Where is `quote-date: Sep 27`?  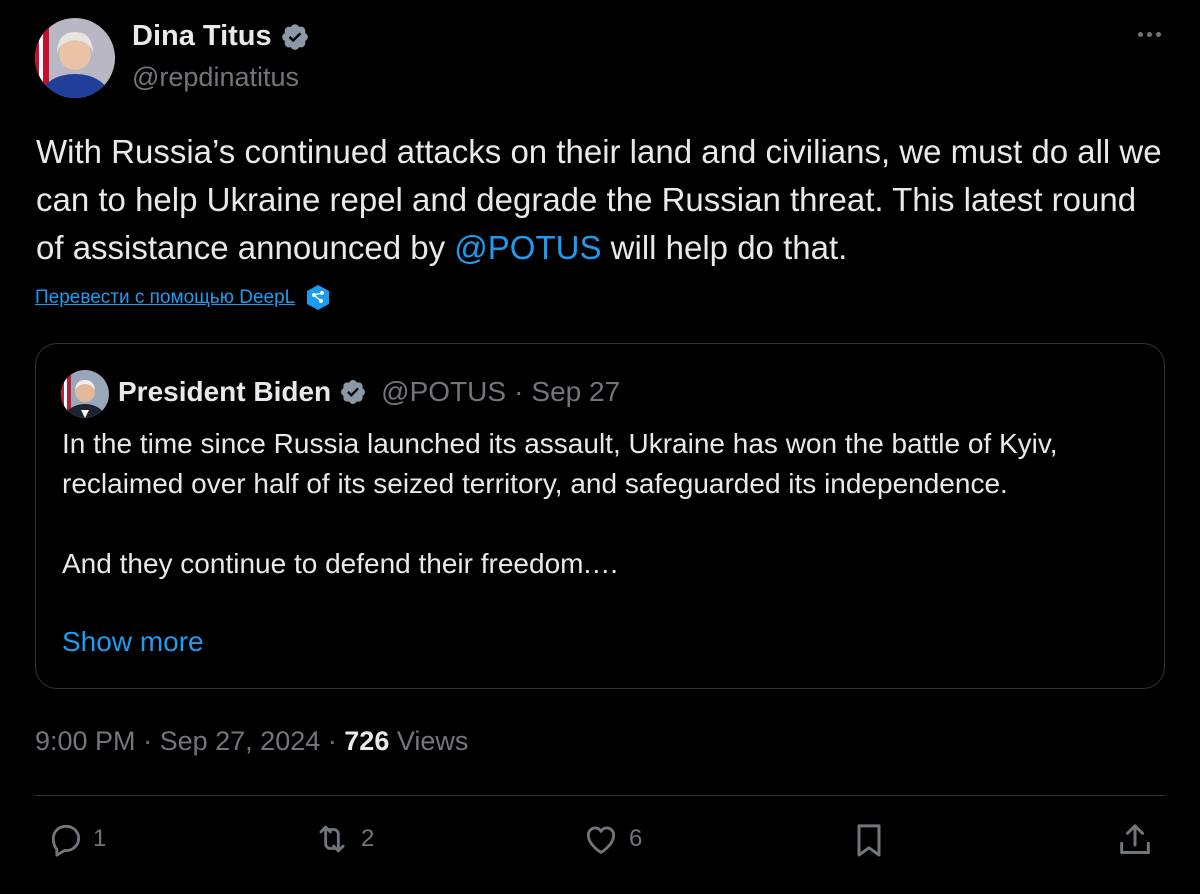
quote-date: Sep 27 is located at coordinates (575, 392).